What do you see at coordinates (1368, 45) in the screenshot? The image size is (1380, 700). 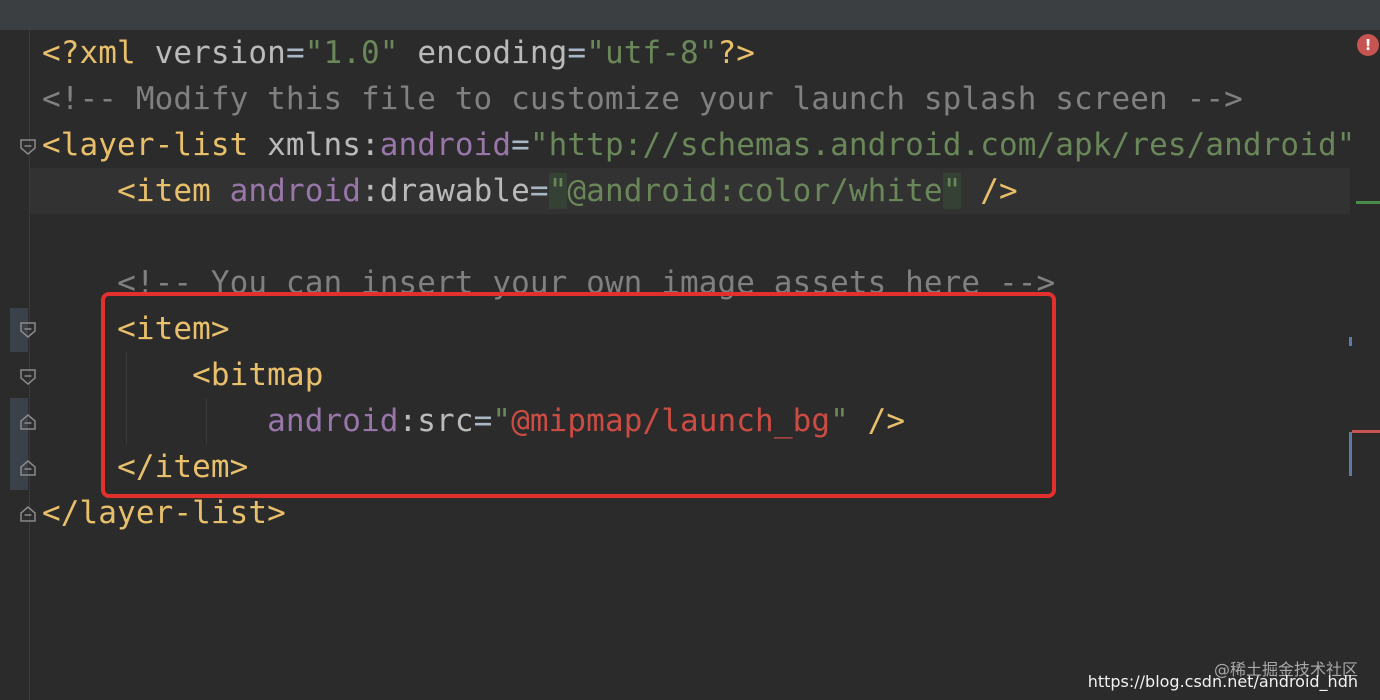 I see `error-indicator-icon: !` at bounding box center [1368, 45].